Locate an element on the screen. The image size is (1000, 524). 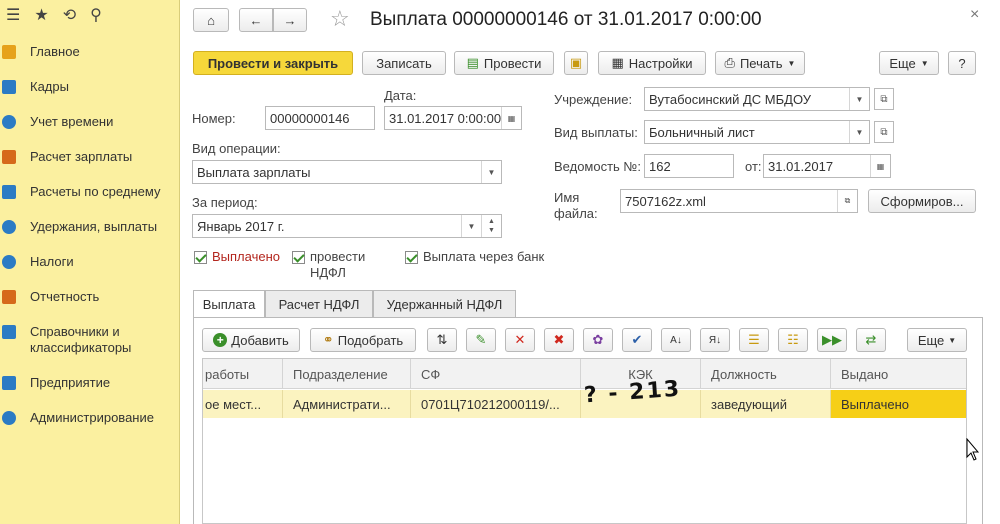
ndfl-checkbox: провести НДФЛ is located at coordinates (331, 265).